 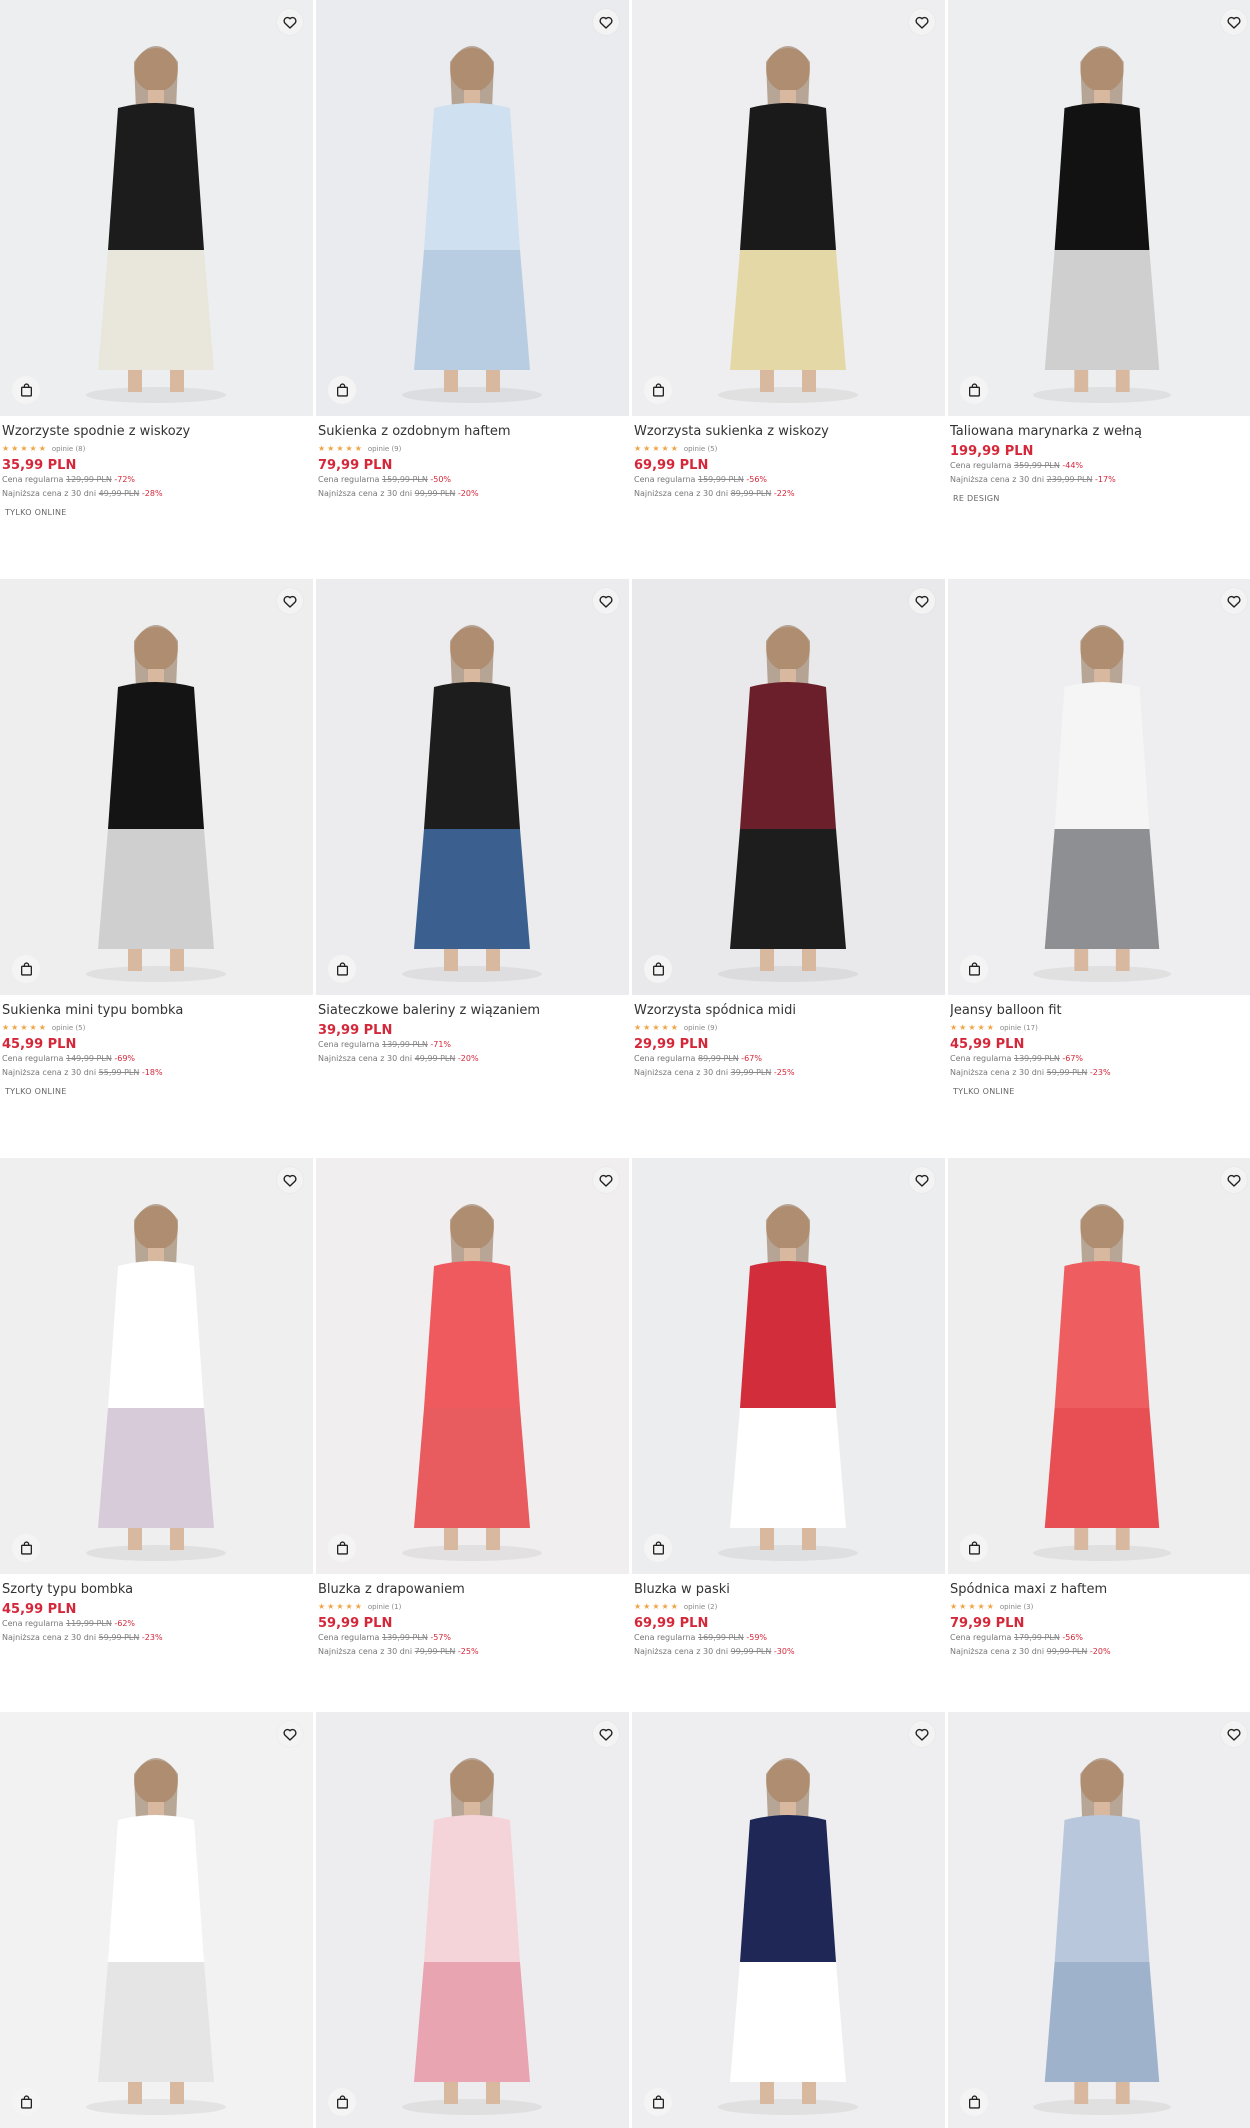 What do you see at coordinates (156, 480) in the screenshot?
I see `regular-price-line: Cena regularna 129,99 PLN -72%` at bounding box center [156, 480].